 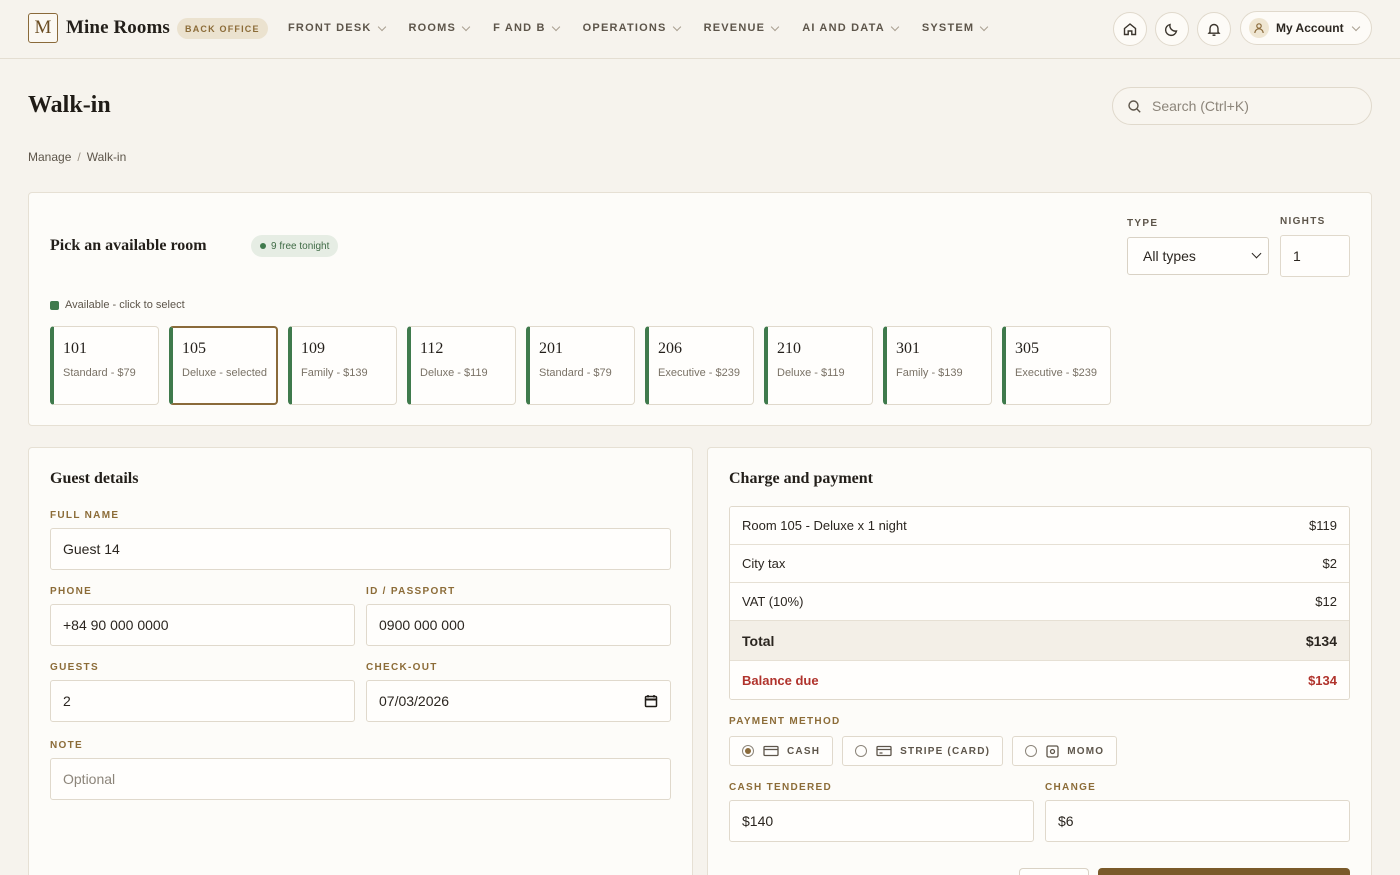 I want to click on available-swatch, so click(x=54, y=305).